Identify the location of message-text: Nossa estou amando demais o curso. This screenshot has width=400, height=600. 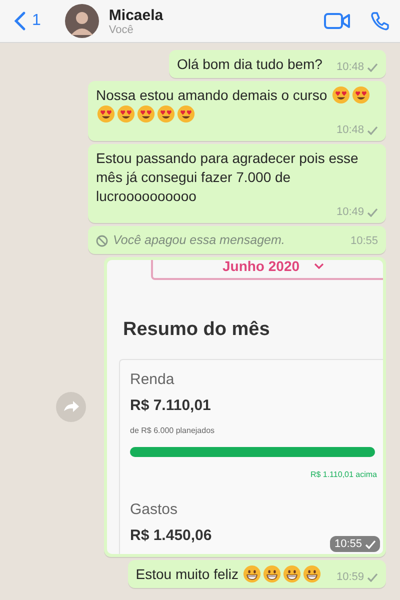
(212, 95).